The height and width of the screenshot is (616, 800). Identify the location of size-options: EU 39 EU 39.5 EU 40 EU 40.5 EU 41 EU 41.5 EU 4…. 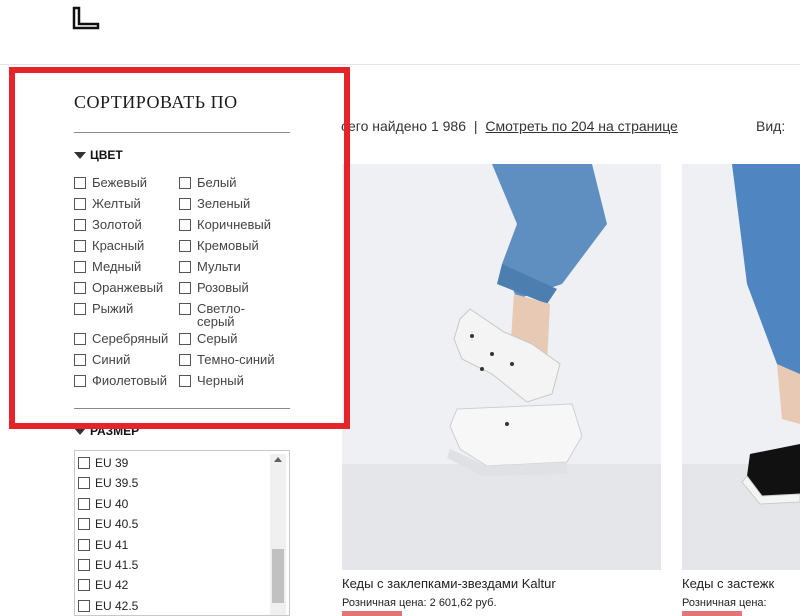
(108, 536).